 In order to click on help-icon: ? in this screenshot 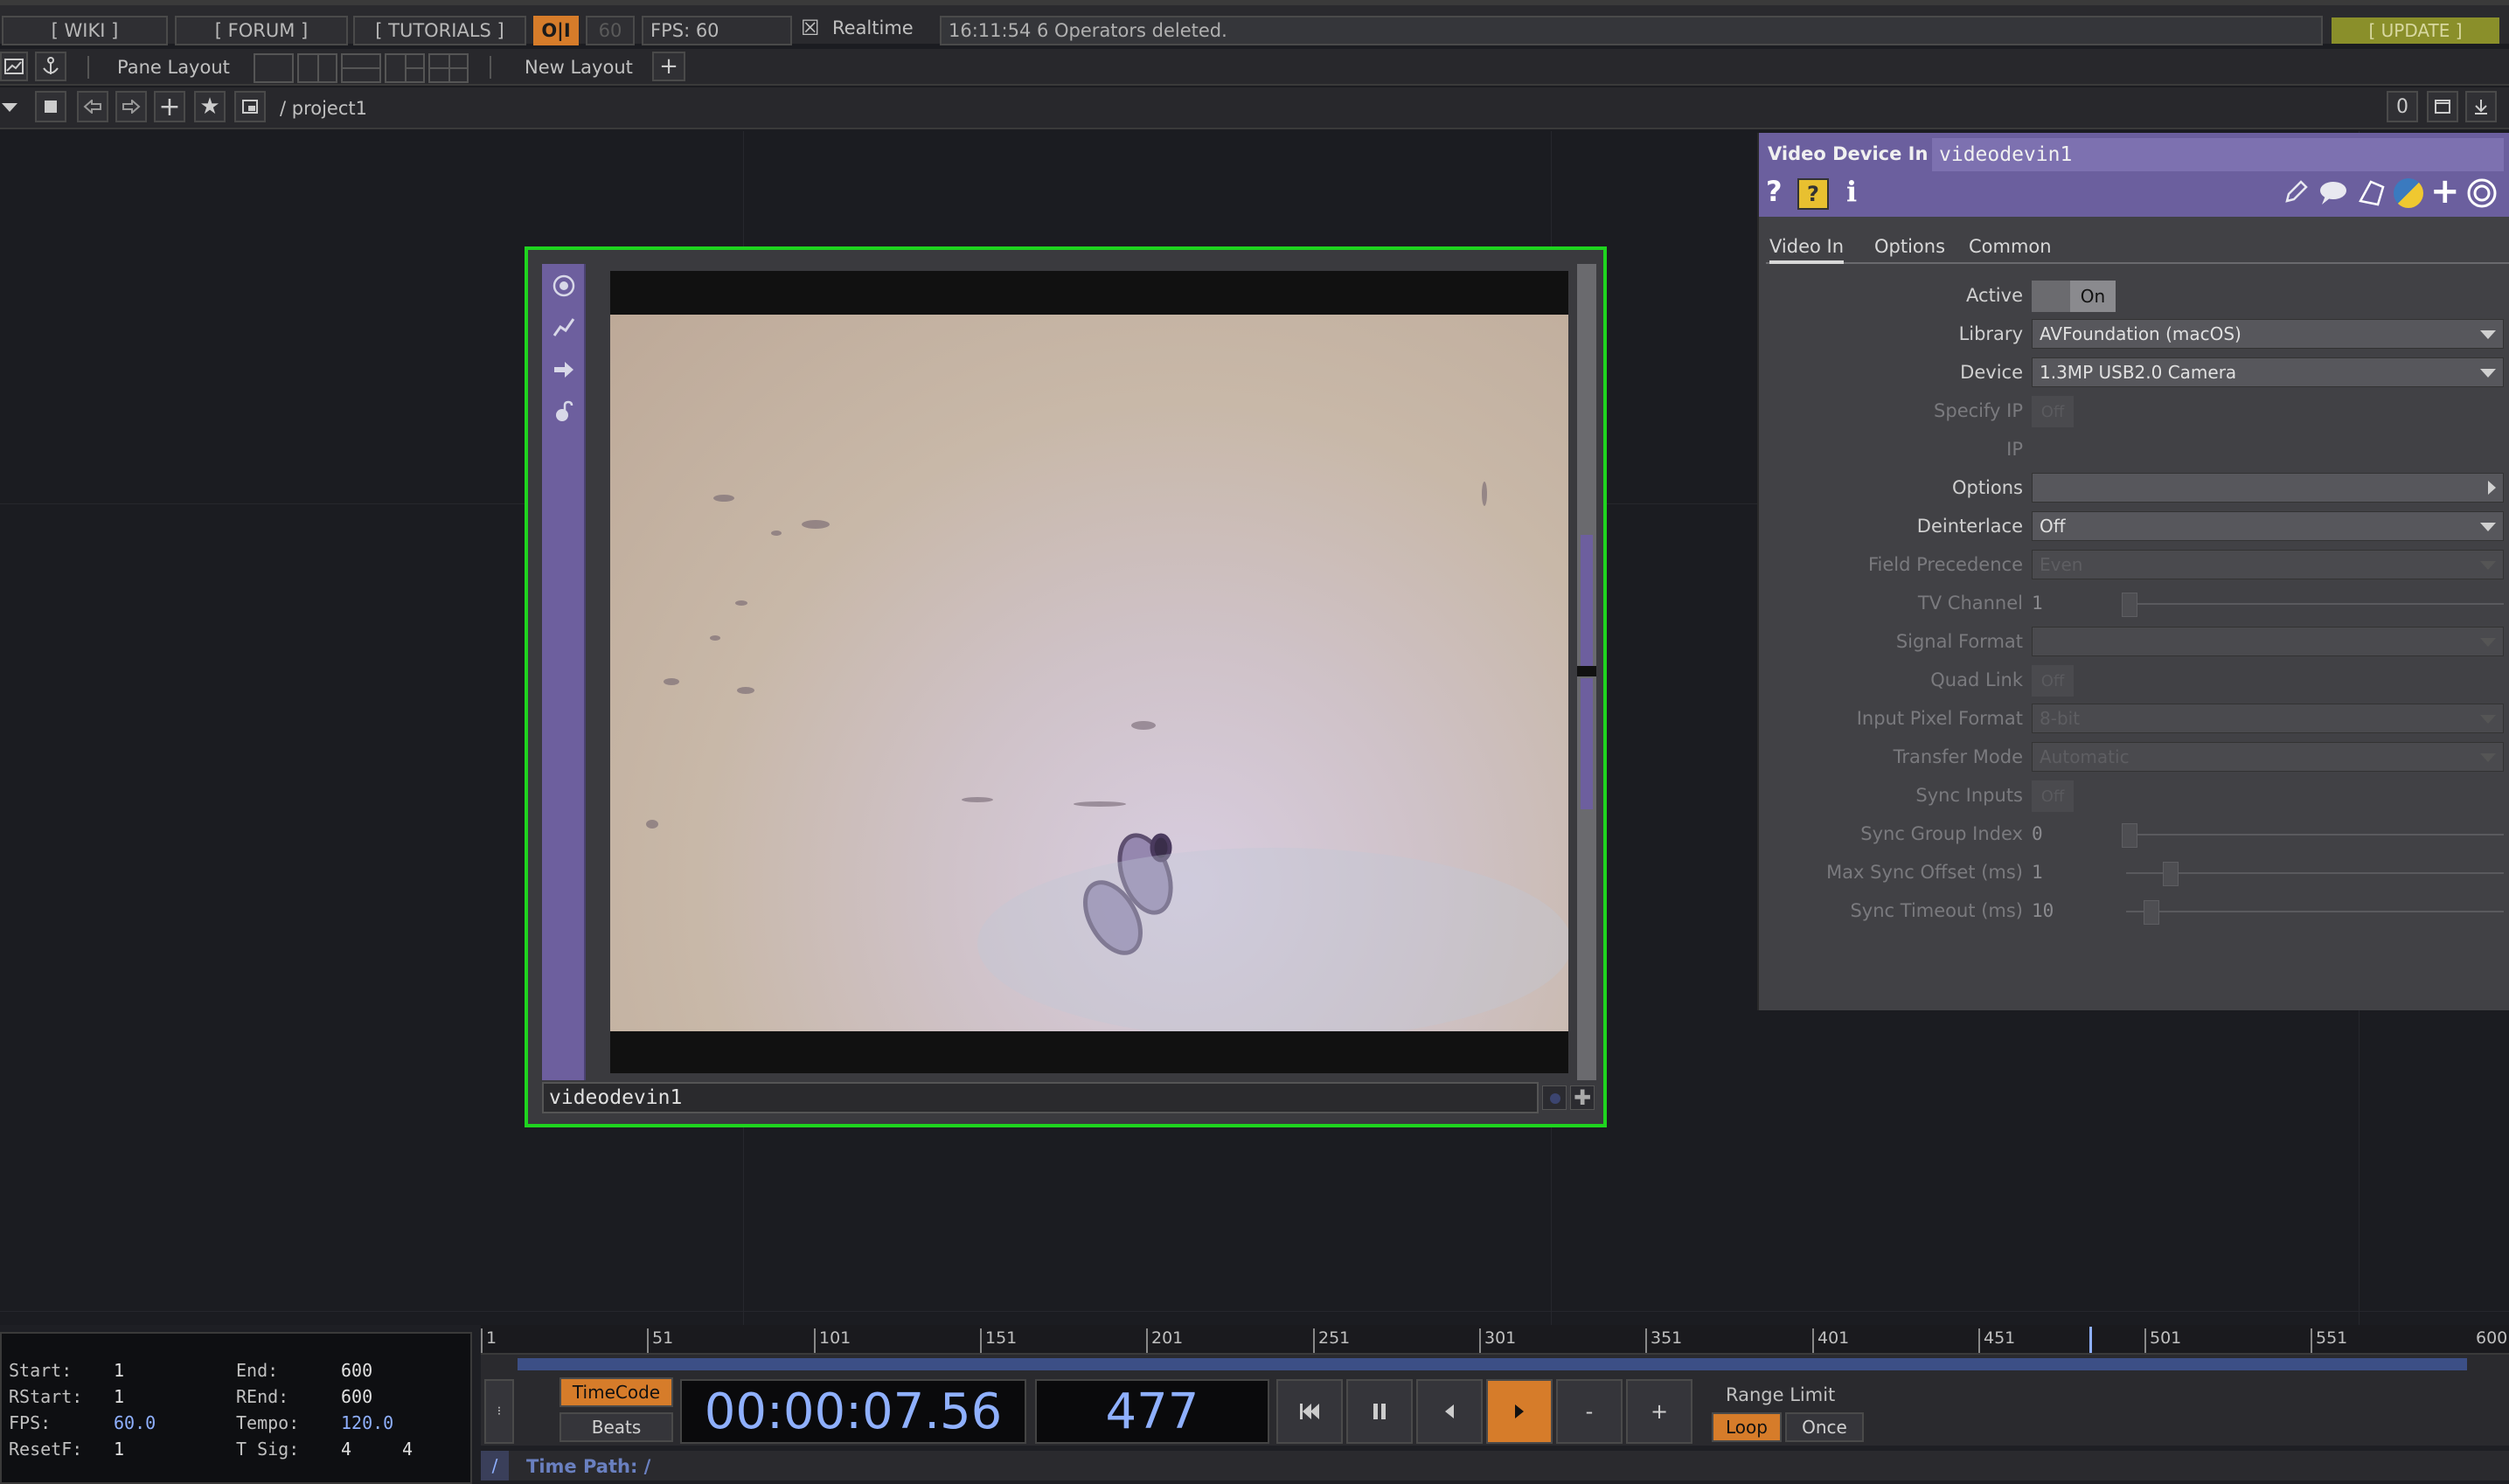, I will do `click(1774, 191)`.